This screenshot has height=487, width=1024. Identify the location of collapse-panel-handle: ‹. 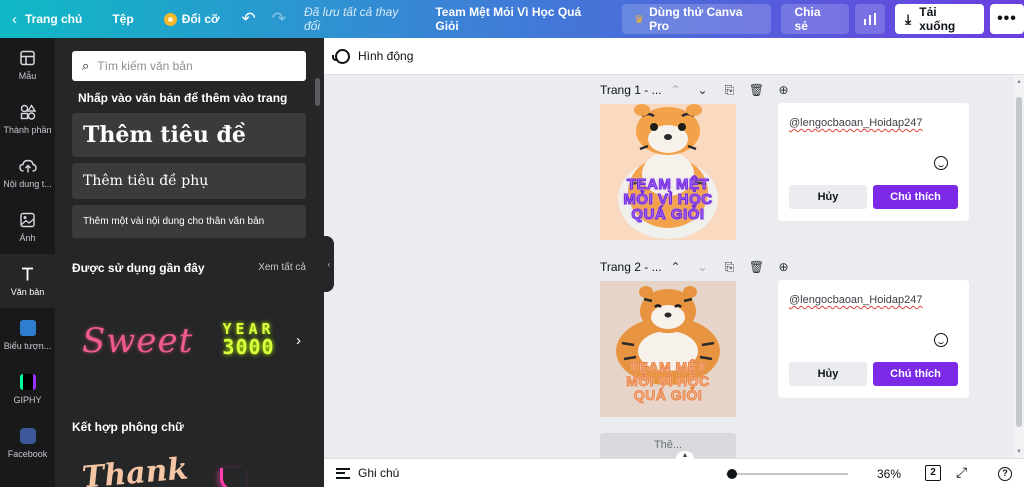
(329, 264).